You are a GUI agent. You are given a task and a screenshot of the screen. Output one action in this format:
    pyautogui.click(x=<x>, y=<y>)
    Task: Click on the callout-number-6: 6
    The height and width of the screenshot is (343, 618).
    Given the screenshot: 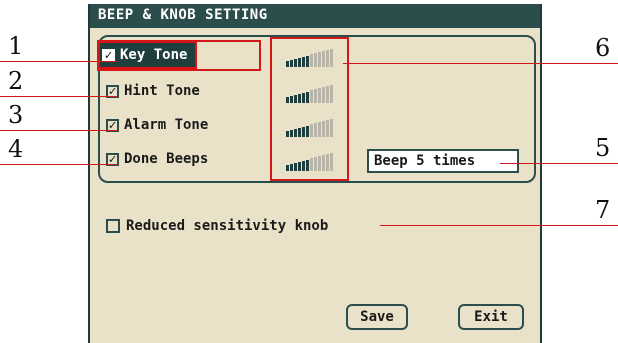 What is the action you would take?
    pyautogui.click(x=603, y=48)
    